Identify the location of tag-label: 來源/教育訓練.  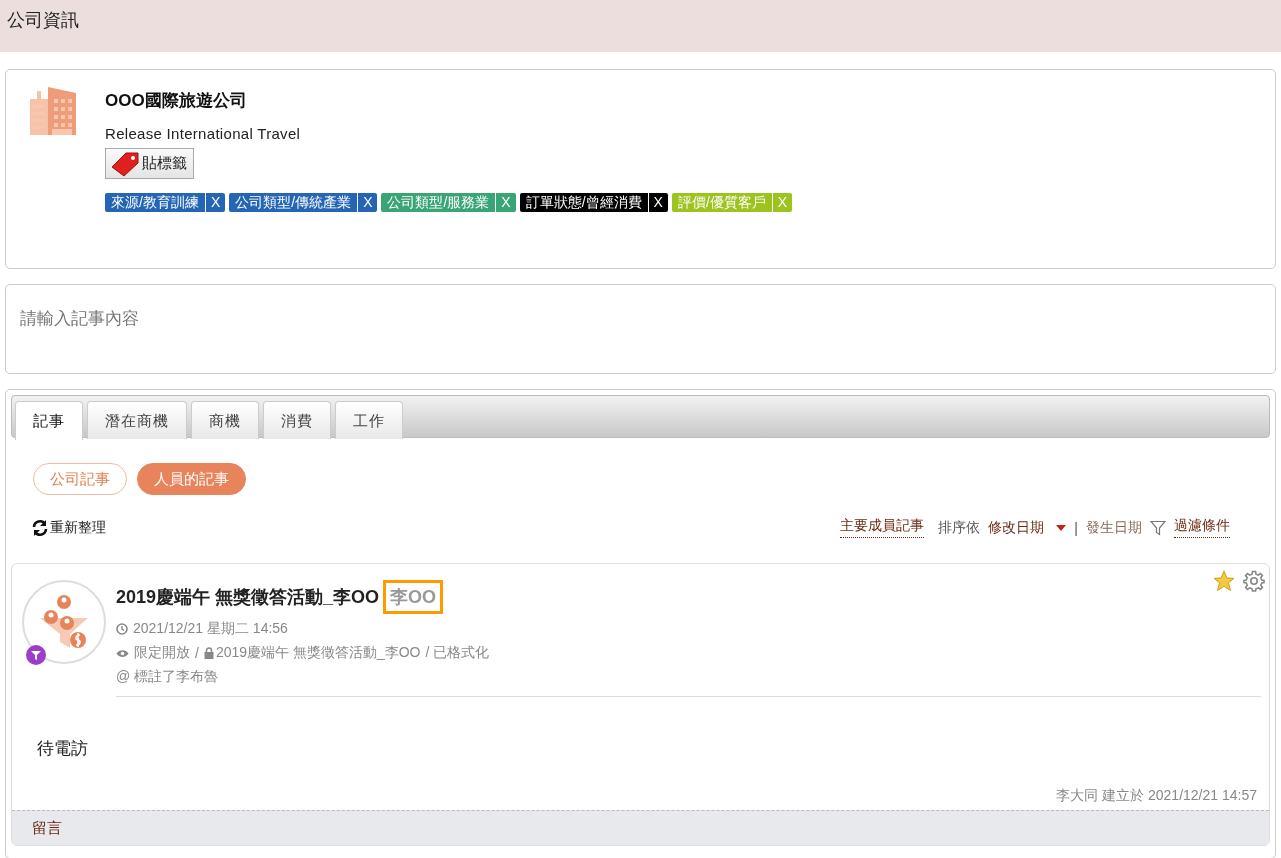
(155, 202).